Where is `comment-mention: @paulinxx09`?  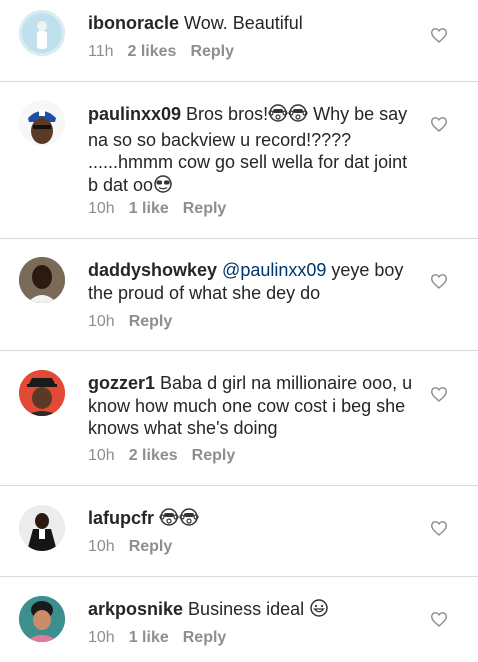
comment-mention: @paulinxx09 is located at coordinates (274, 270).